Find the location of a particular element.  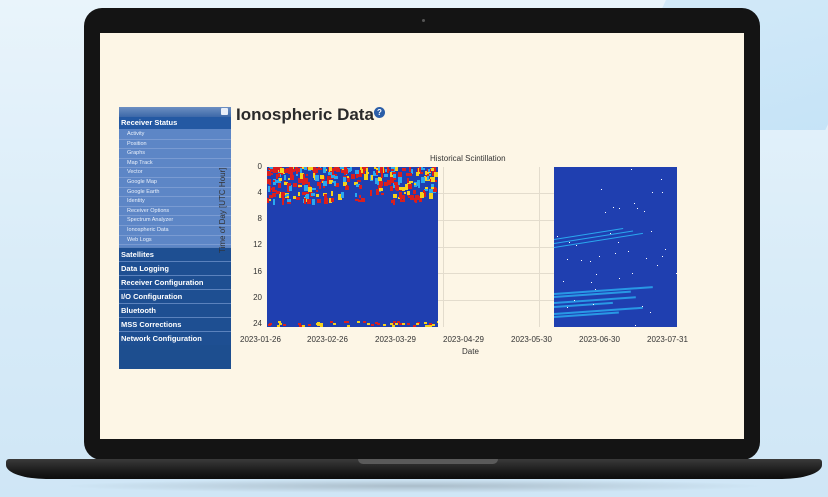

grid-line is located at coordinates (539, 247).